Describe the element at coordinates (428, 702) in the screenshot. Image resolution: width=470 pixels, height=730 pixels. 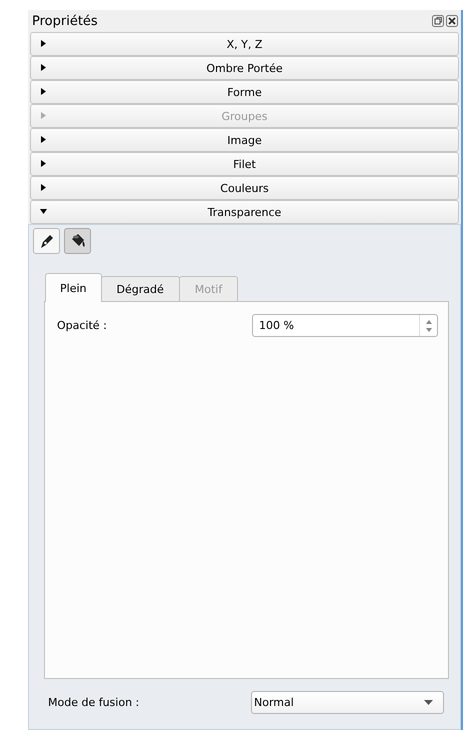
I see `dropdown-caret-icon` at that location.